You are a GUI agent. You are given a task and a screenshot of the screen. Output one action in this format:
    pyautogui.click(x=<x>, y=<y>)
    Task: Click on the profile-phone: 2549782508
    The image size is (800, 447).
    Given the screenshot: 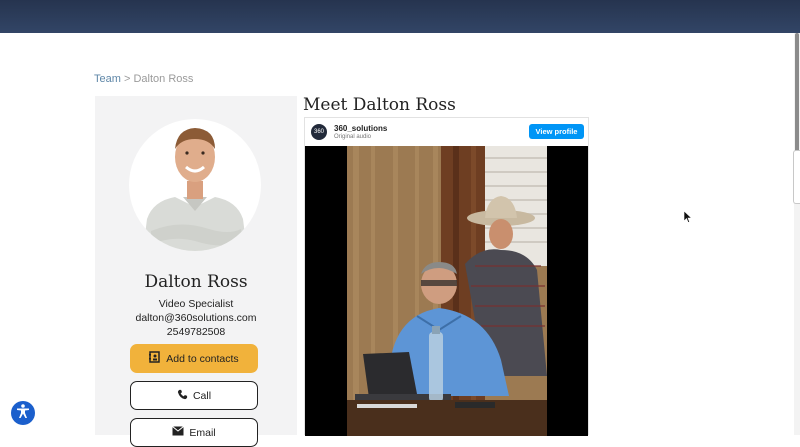 What is the action you would take?
    pyautogui.click(x=196, y=332)
    